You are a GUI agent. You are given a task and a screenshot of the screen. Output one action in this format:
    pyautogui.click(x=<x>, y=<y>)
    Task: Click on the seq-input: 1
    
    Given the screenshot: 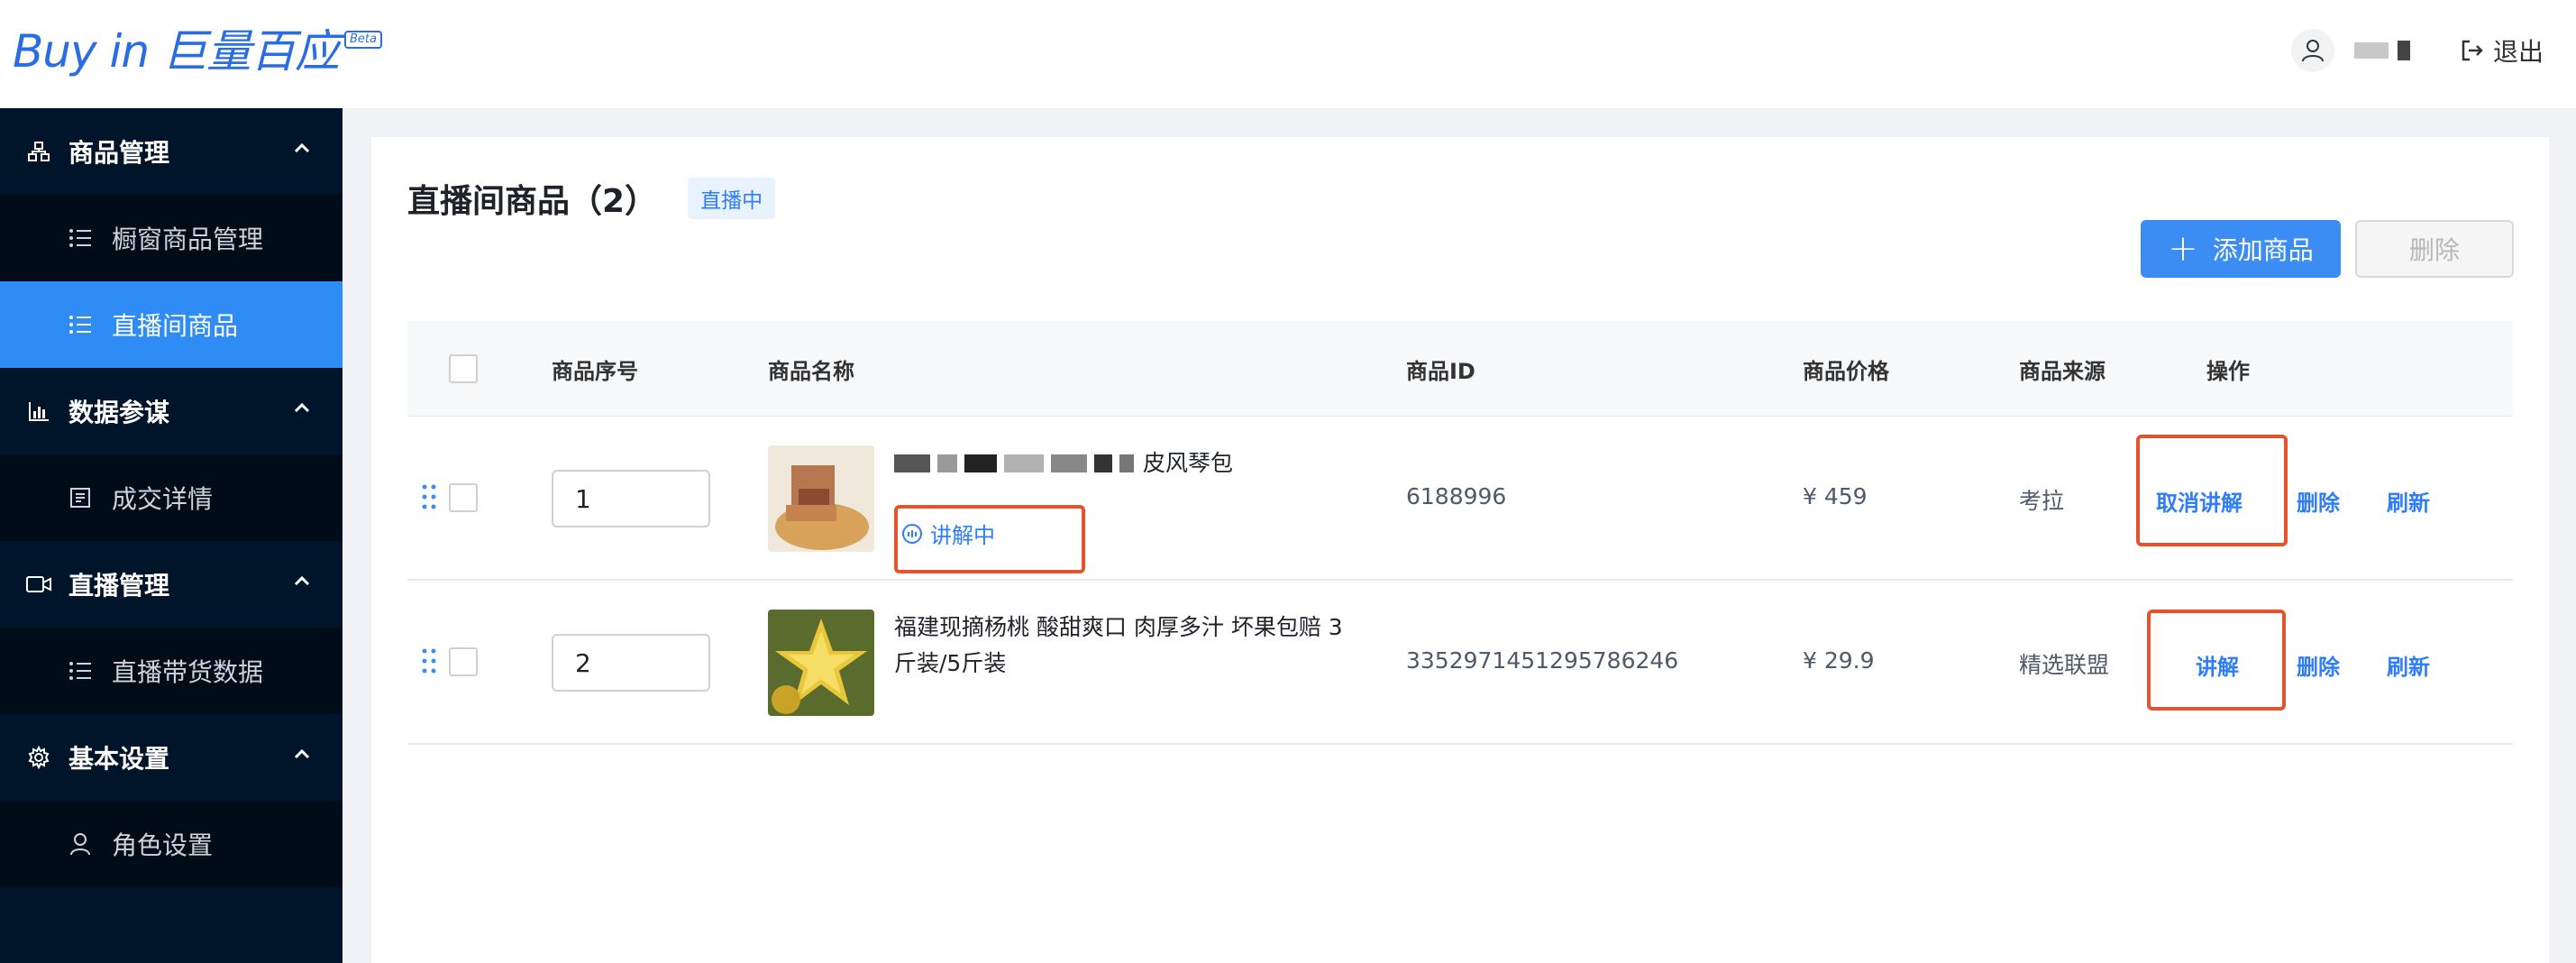 What is the action you would take?
    pyautogui.click(x=631, y=498)
    